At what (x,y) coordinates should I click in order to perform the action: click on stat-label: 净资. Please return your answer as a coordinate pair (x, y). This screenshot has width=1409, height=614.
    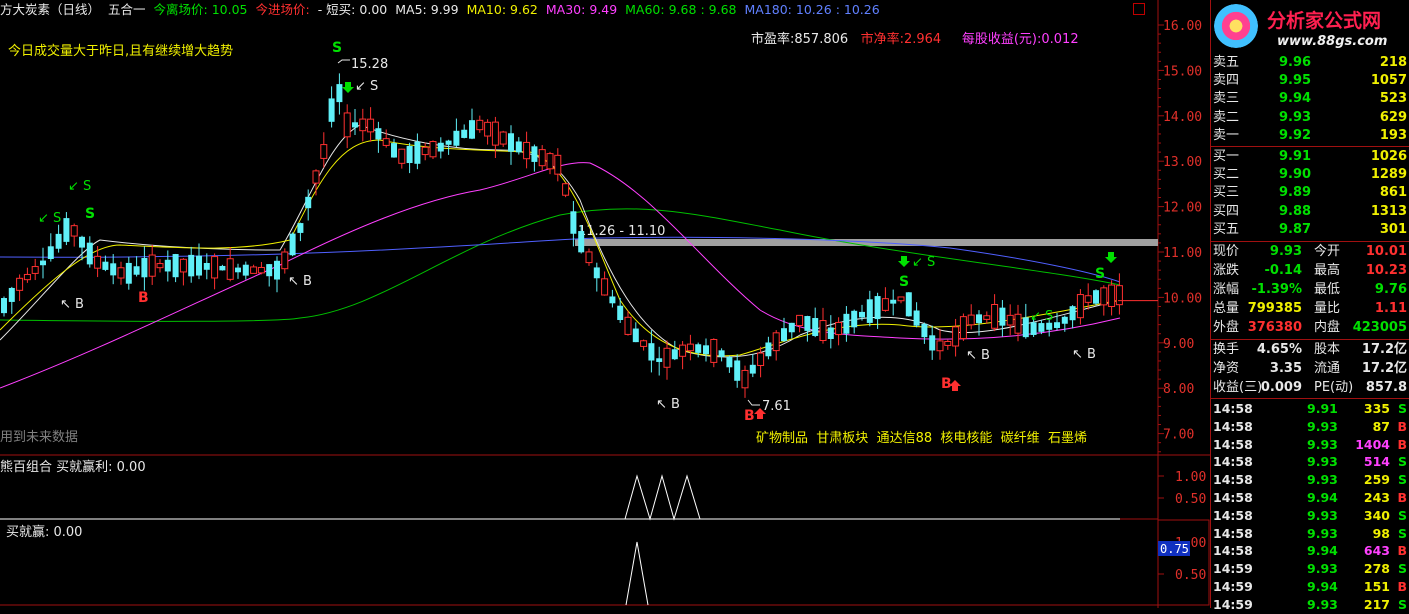
    Looking at the image, I should click on (1226, 368).